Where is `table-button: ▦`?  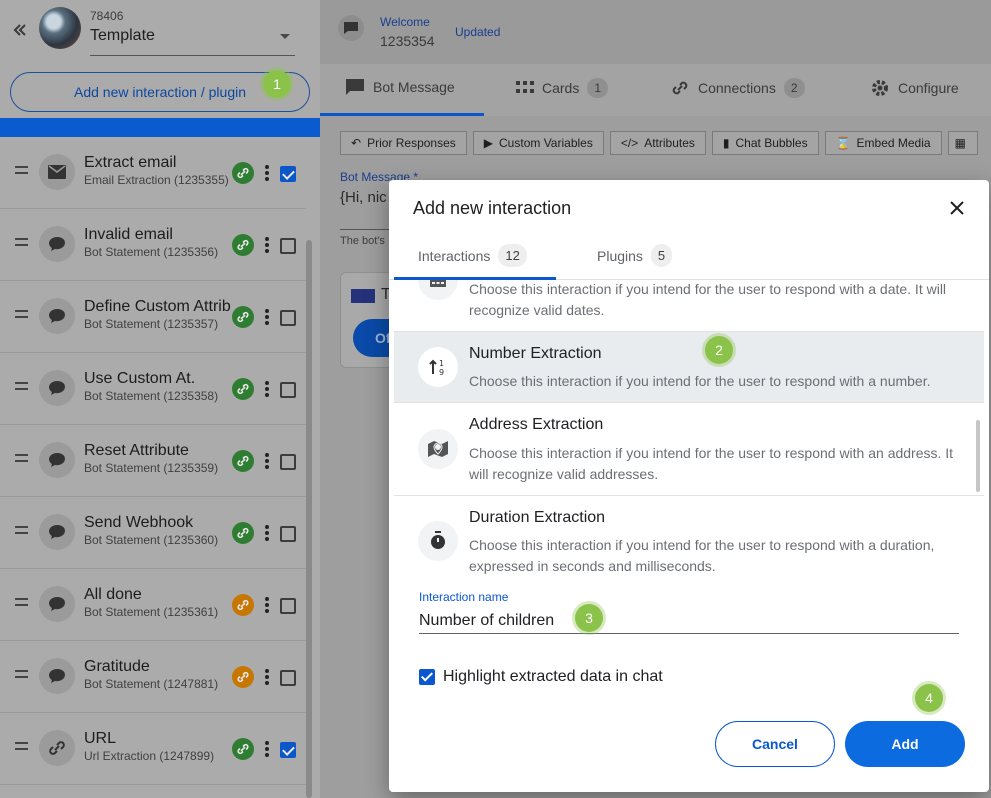
table-button: ▦ is located at coordinates (962, 143).